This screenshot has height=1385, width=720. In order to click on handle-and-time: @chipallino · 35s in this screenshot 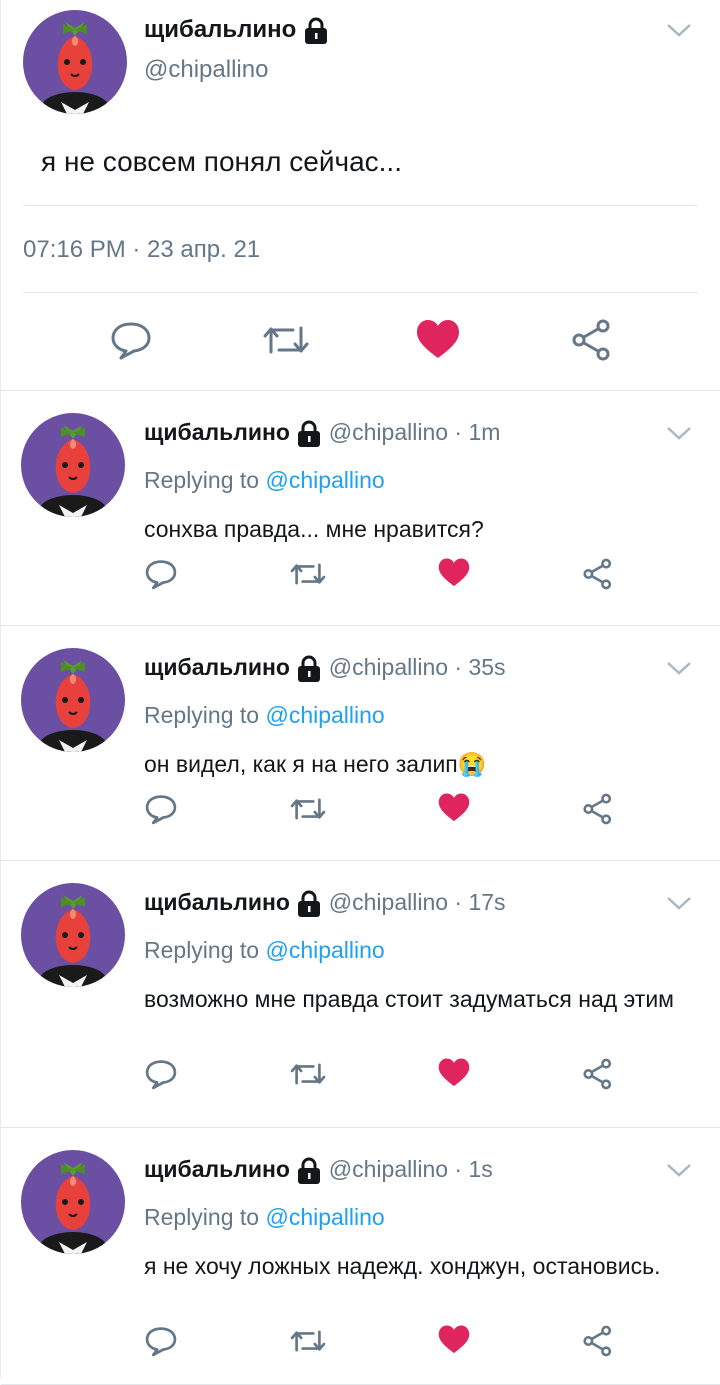, I will do `click(417, 667)`.